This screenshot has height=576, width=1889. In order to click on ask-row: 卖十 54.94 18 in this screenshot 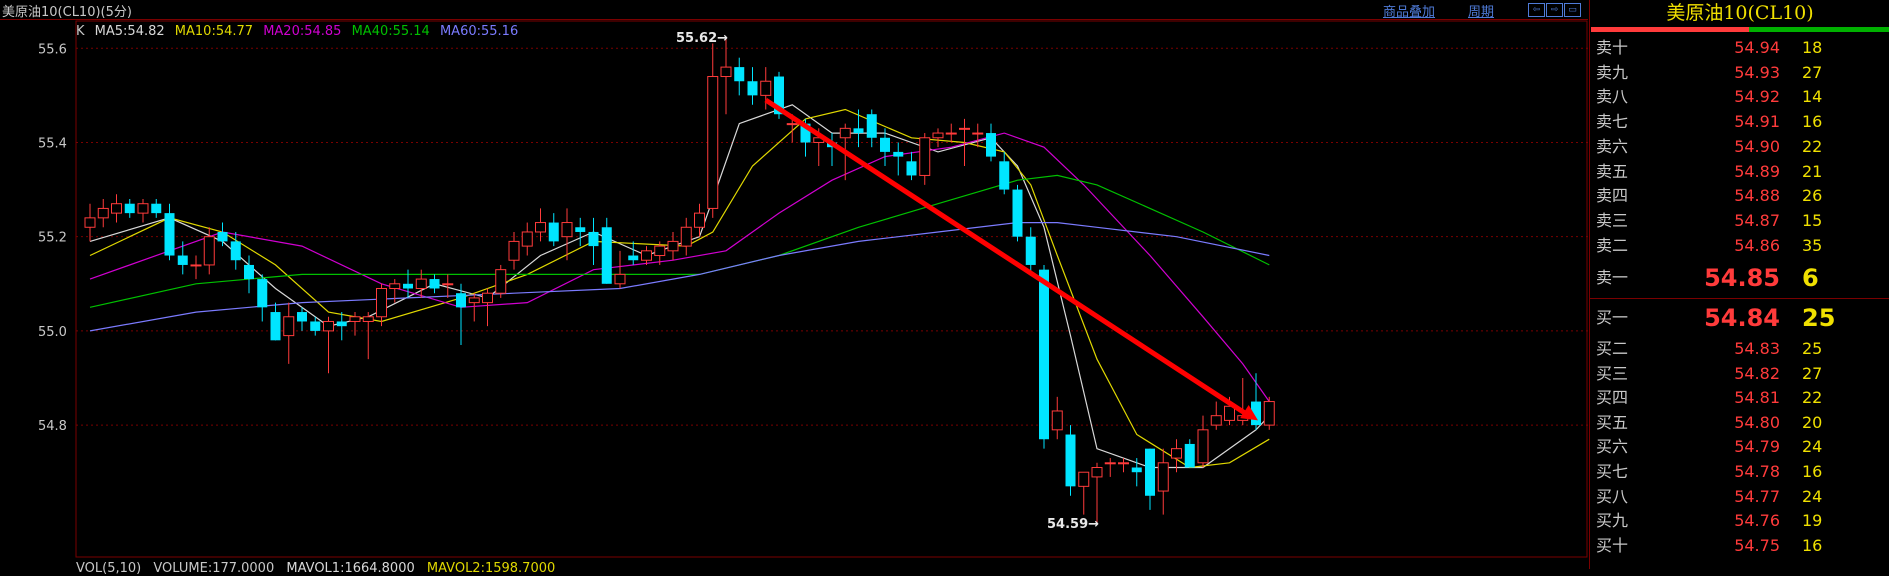, I will do `click(1739, 48)`.